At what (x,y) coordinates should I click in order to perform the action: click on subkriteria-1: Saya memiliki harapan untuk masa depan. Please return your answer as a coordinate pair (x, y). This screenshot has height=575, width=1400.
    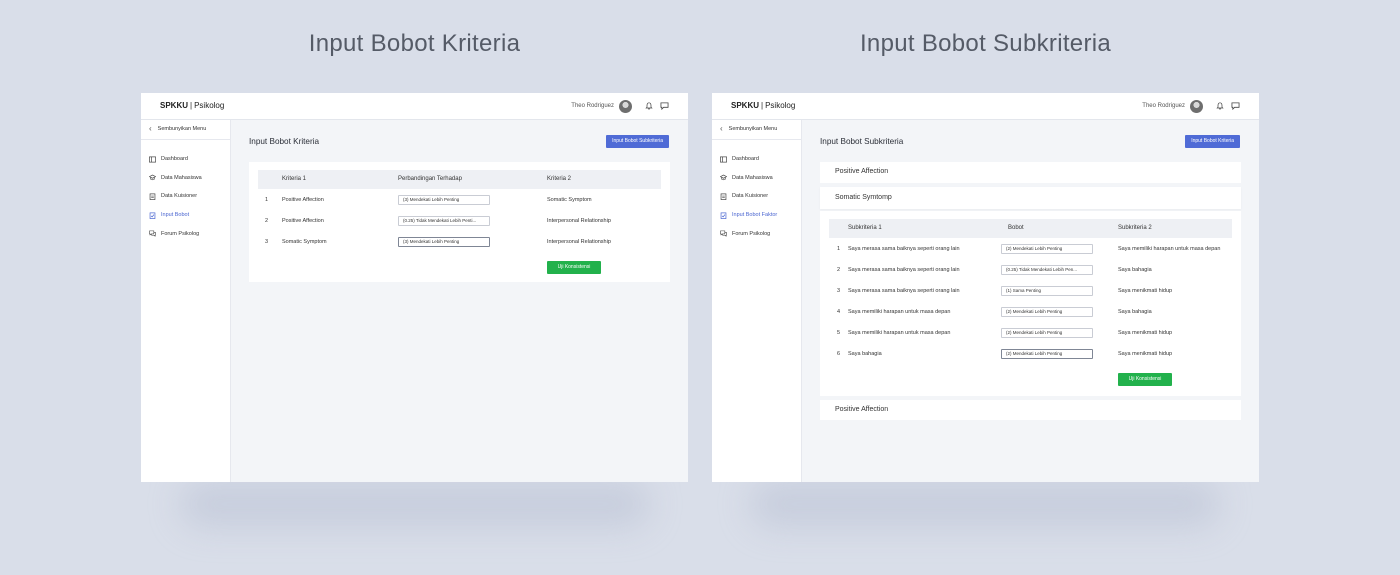
    Looking at the image, I should click on (899, 333).